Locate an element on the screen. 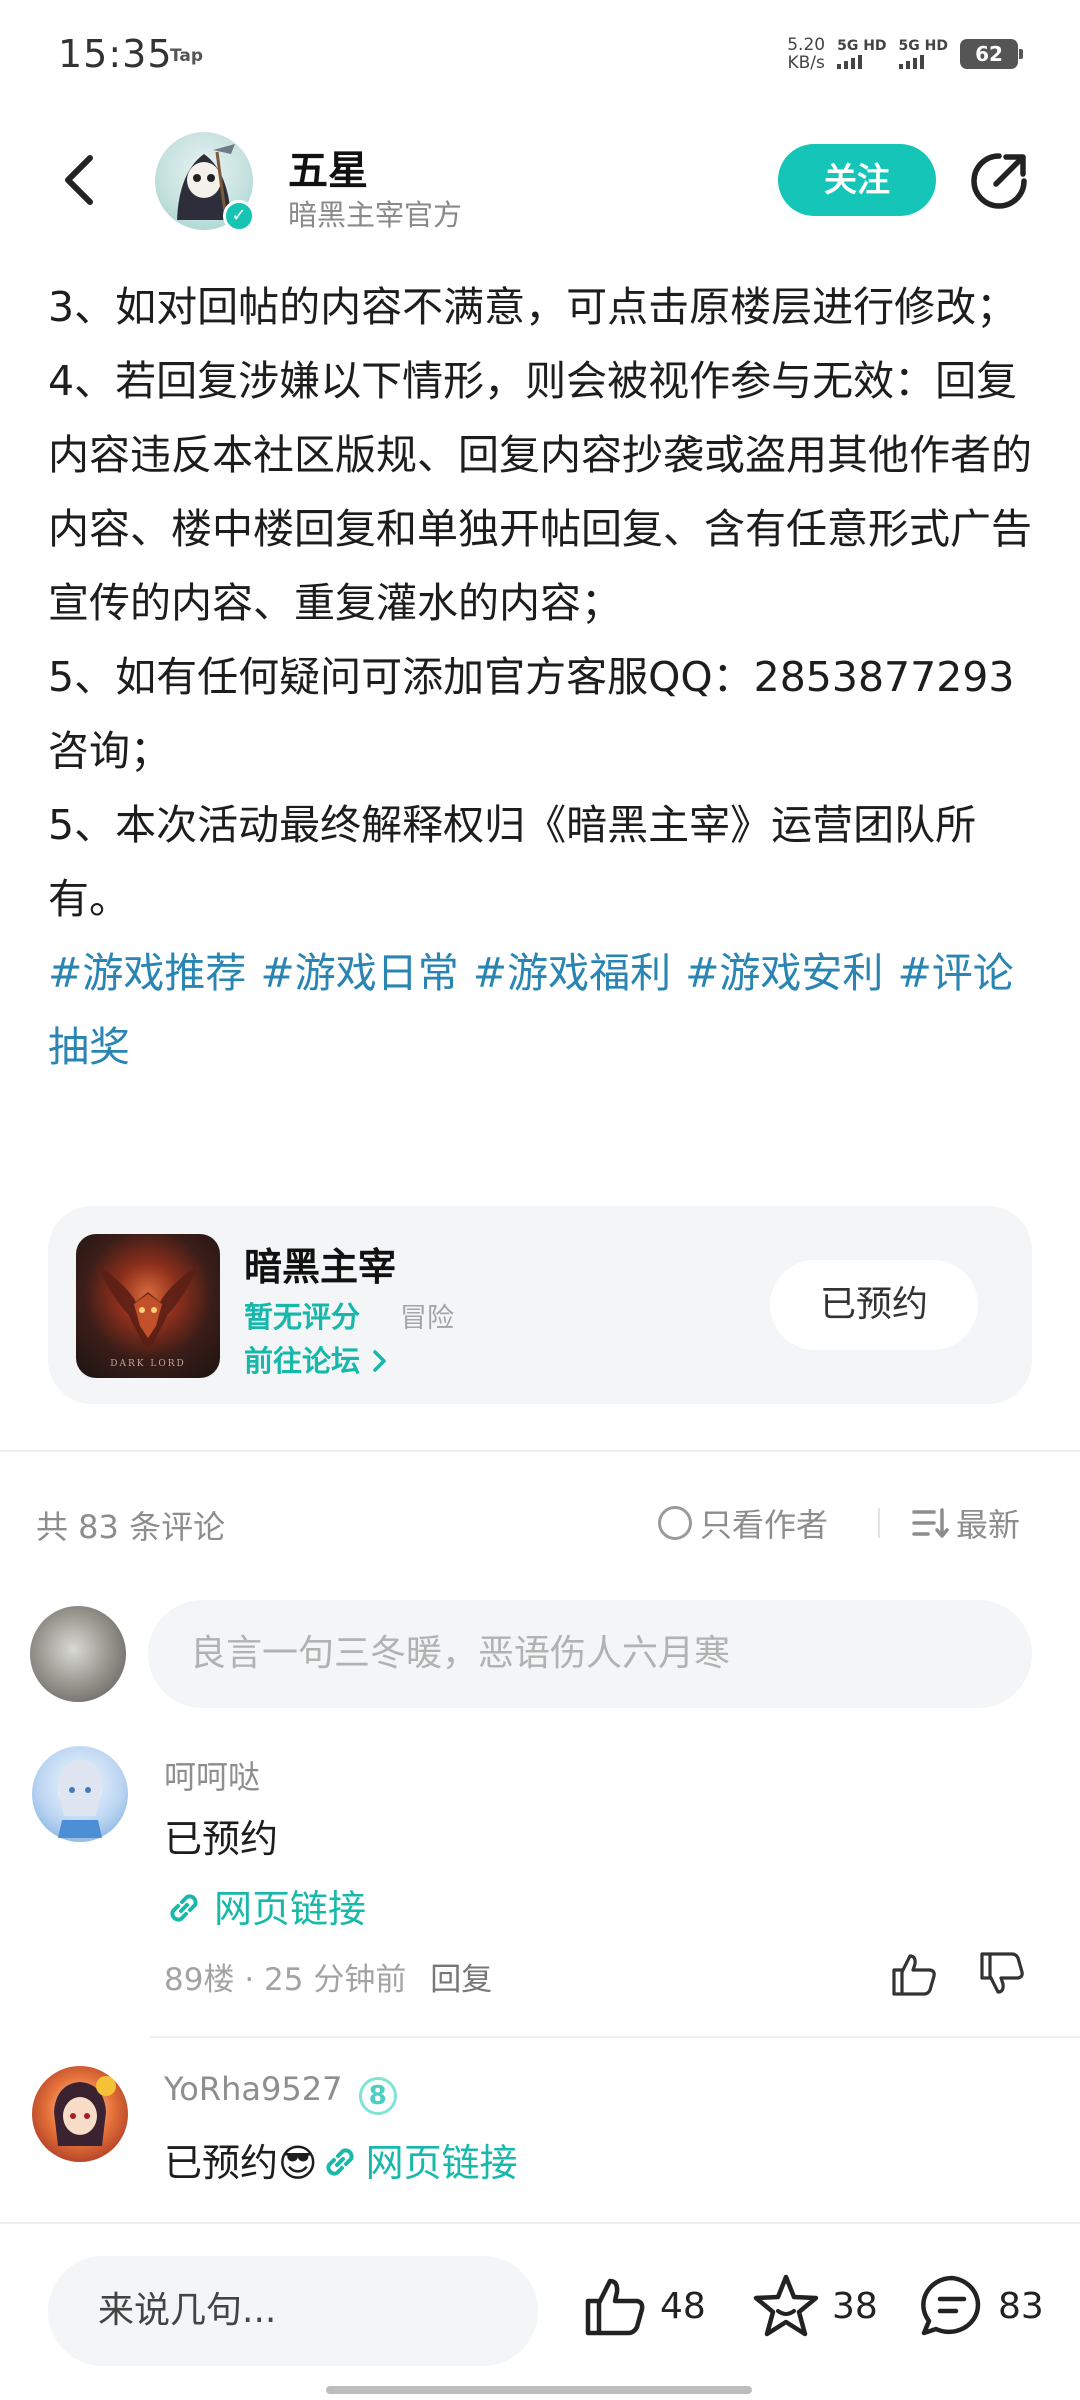 Image resolution: width=1080 pixels, height=2400 pixels. post-paragraph: 5、本次活动最终解释权归《暗黑主宰》运营团队所有。 is located at coordinates (512, 862).